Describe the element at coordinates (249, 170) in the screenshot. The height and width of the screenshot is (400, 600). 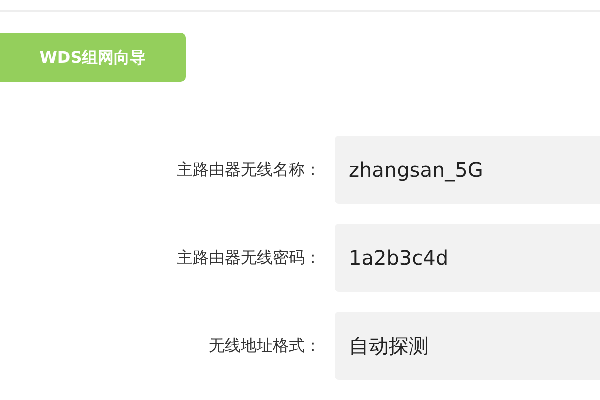
I see `field-label: 主路由器无线名称：` at that location.